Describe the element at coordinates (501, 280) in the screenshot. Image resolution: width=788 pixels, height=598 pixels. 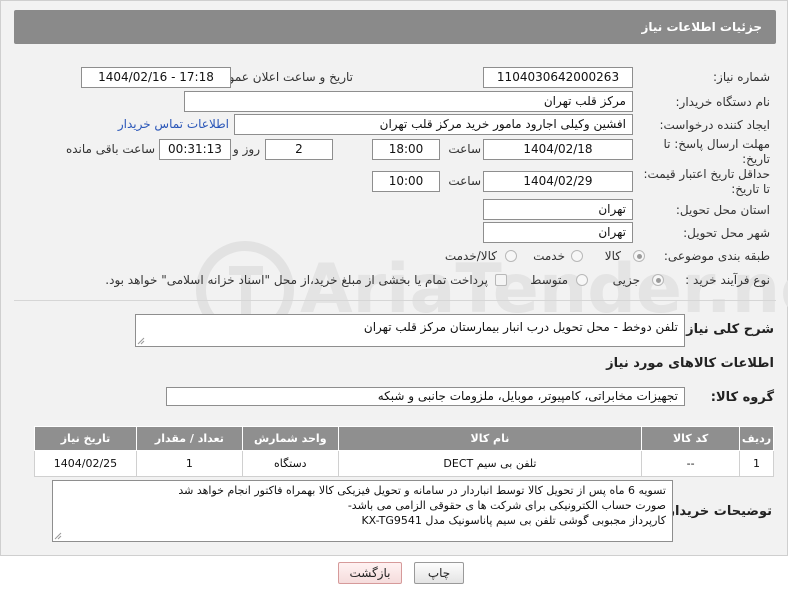
I see `treasury-payment-checkbox` at that location.